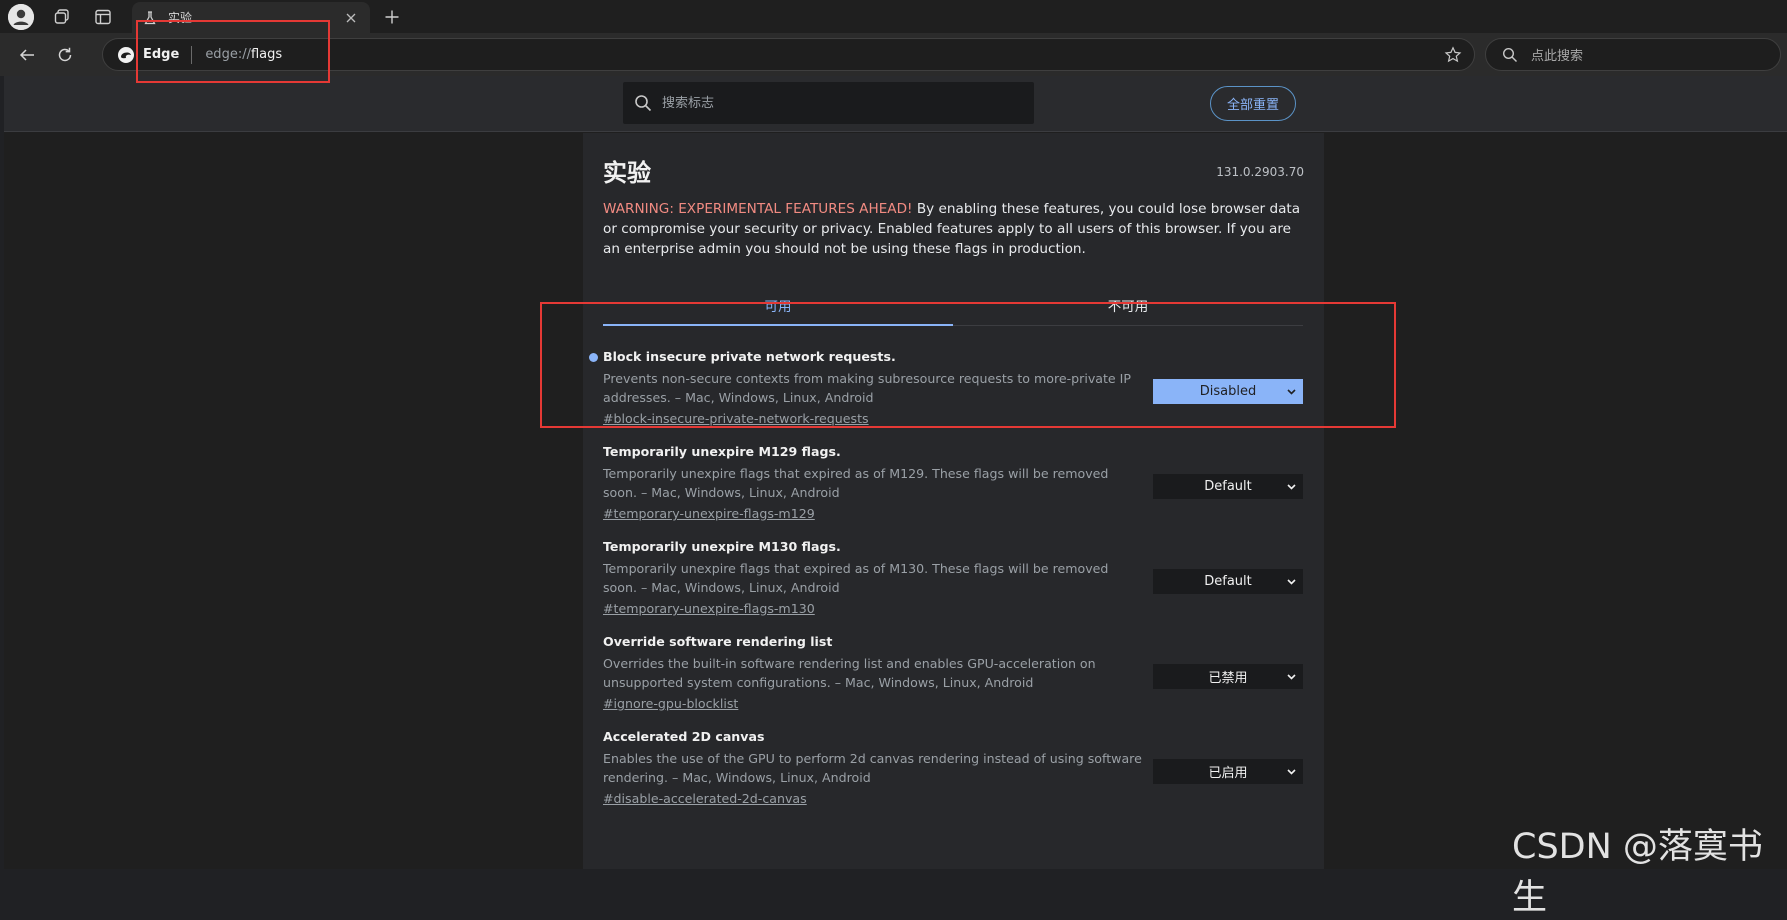 This screenshot has width=1787, height=920. What do you see at coordinates (705, 798) in the screenshot?
I see `flag-link: #disable-accelerated-2d-canvas` at bounding box center [705, 798].